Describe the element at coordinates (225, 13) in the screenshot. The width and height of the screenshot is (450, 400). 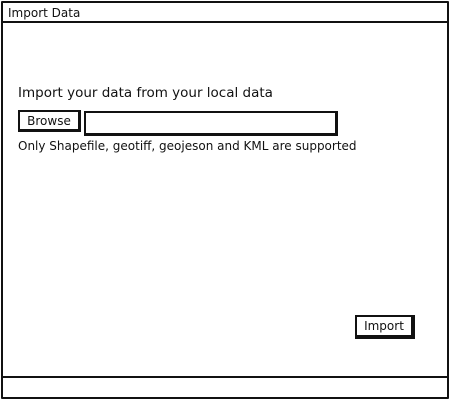
I see `title-bar: Import Data` at that location.